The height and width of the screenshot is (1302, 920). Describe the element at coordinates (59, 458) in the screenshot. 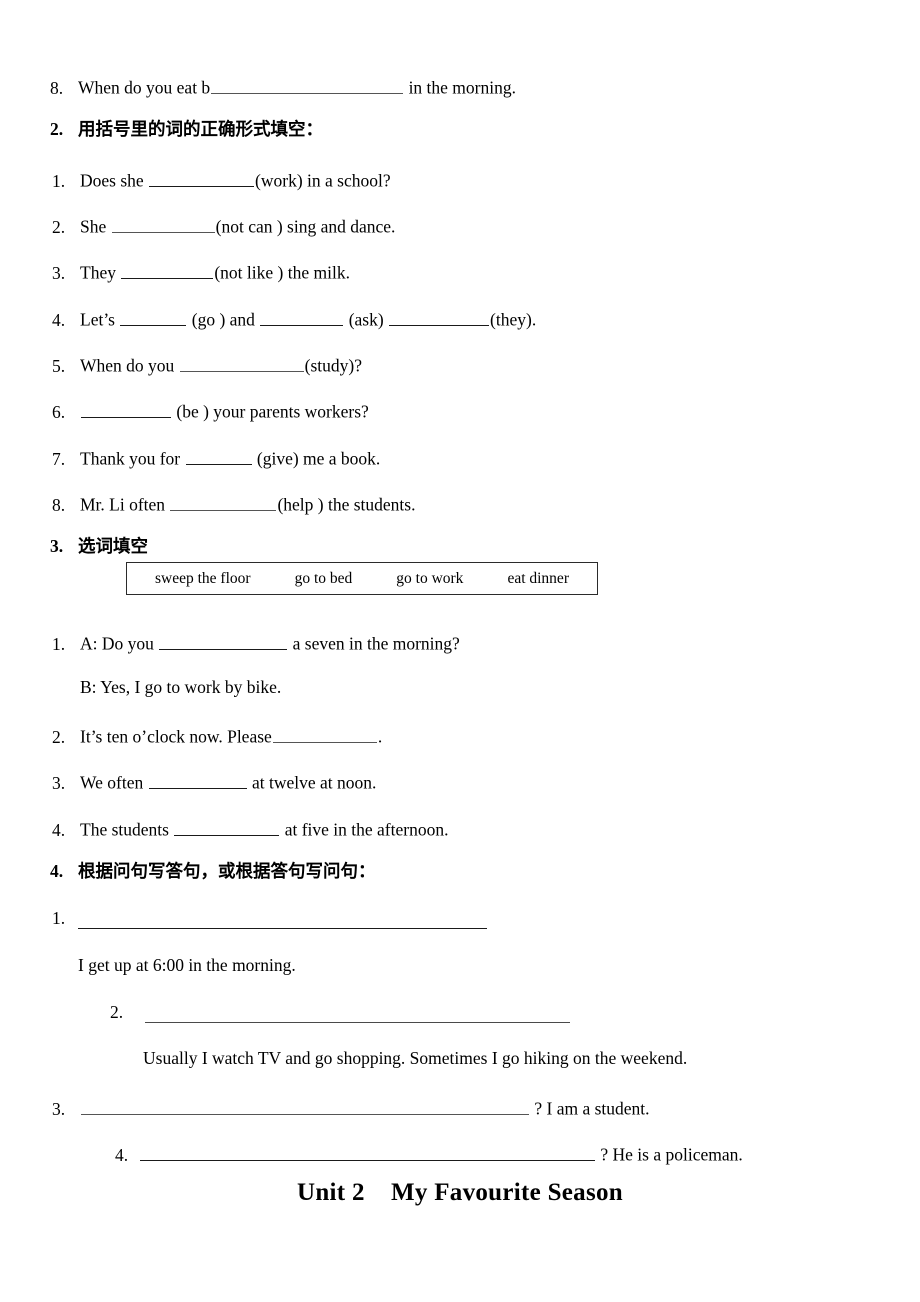

I see `item-number: 7.` at that location.